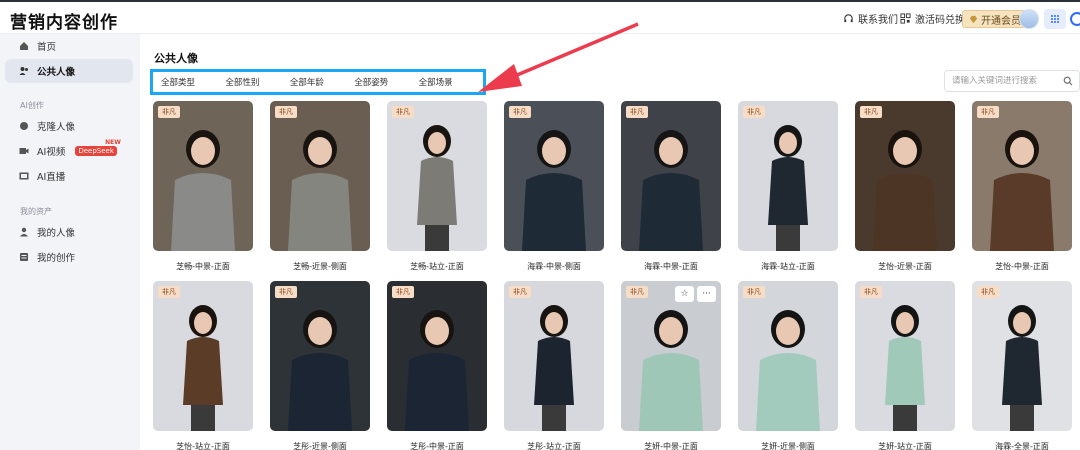 The height and width of the screenshot is (450, 1080). I want to click on works-icon, so click(24, 257).